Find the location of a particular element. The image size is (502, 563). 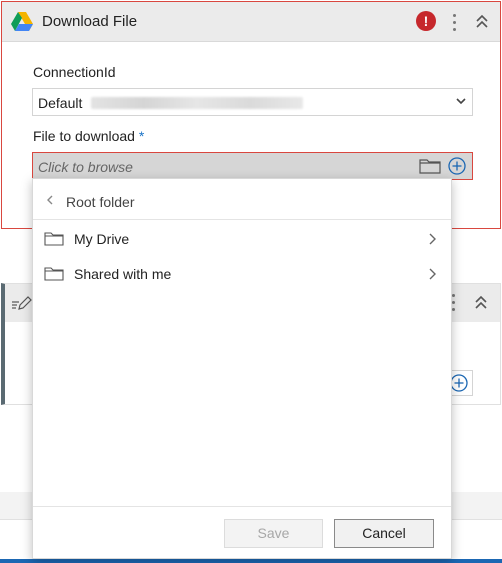

file-to-download-label: File to download * is located at coordinates (89, 136).